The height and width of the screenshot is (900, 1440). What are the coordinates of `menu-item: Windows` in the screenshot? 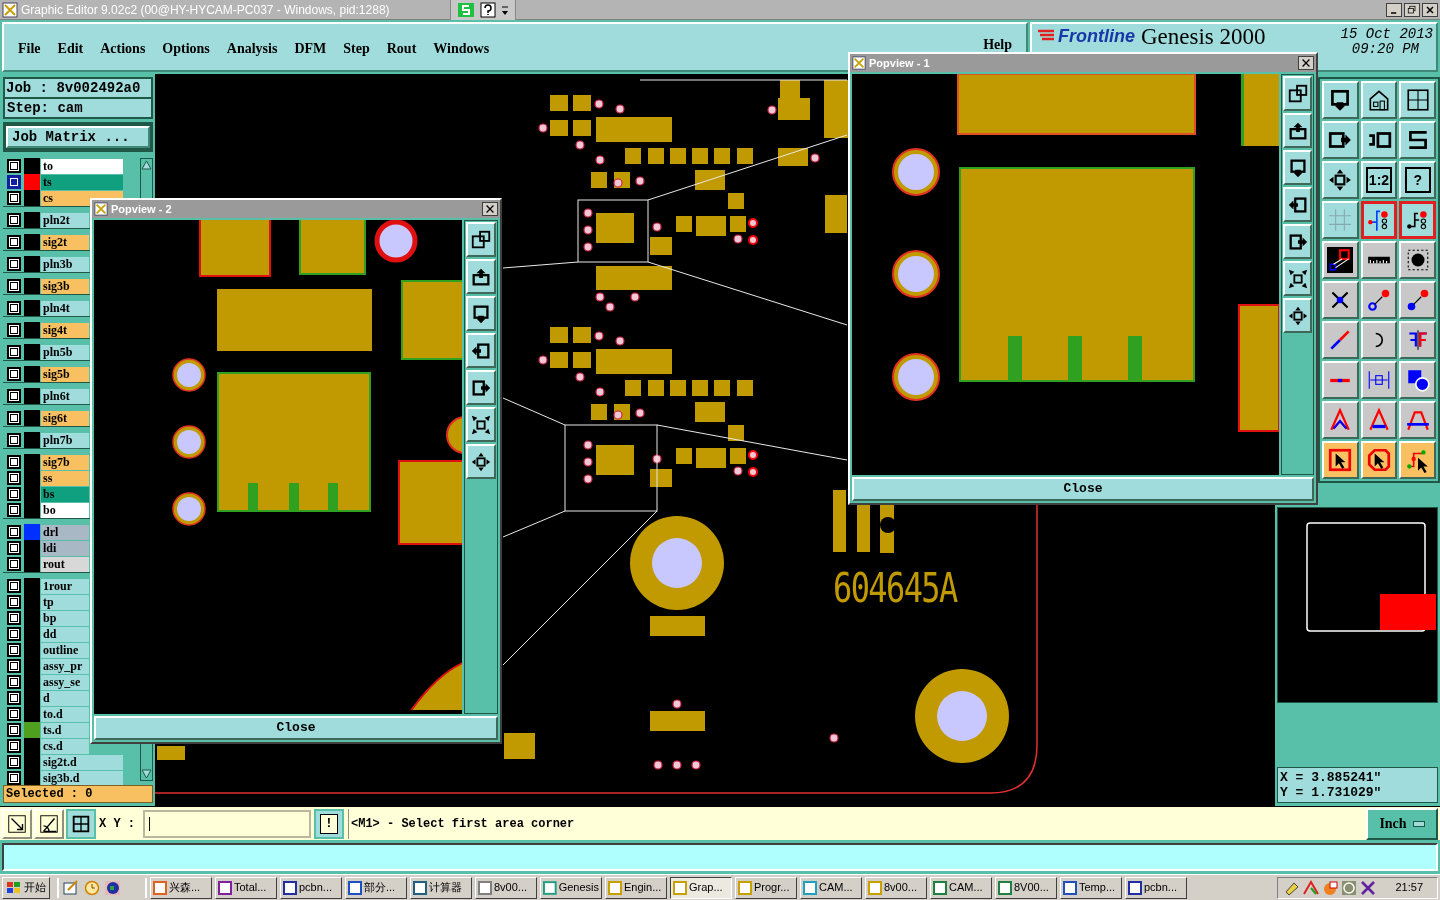 It's located at (461, 48).